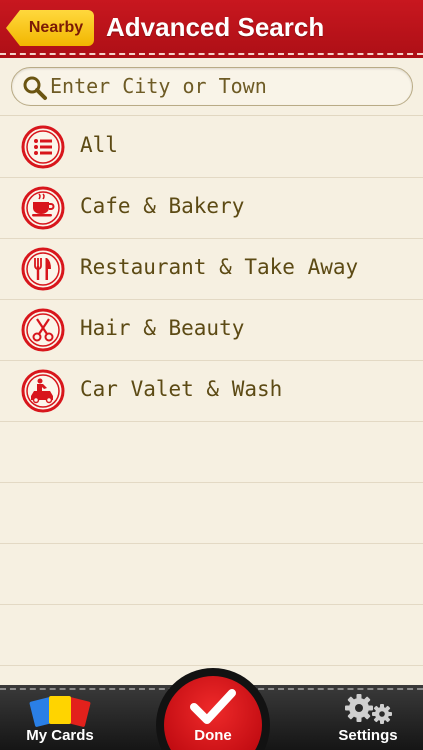 Image resolution: width=423 pixels, height=750 pixels. I want to click on category-label: Hair & Beauty, so click(162, 328).